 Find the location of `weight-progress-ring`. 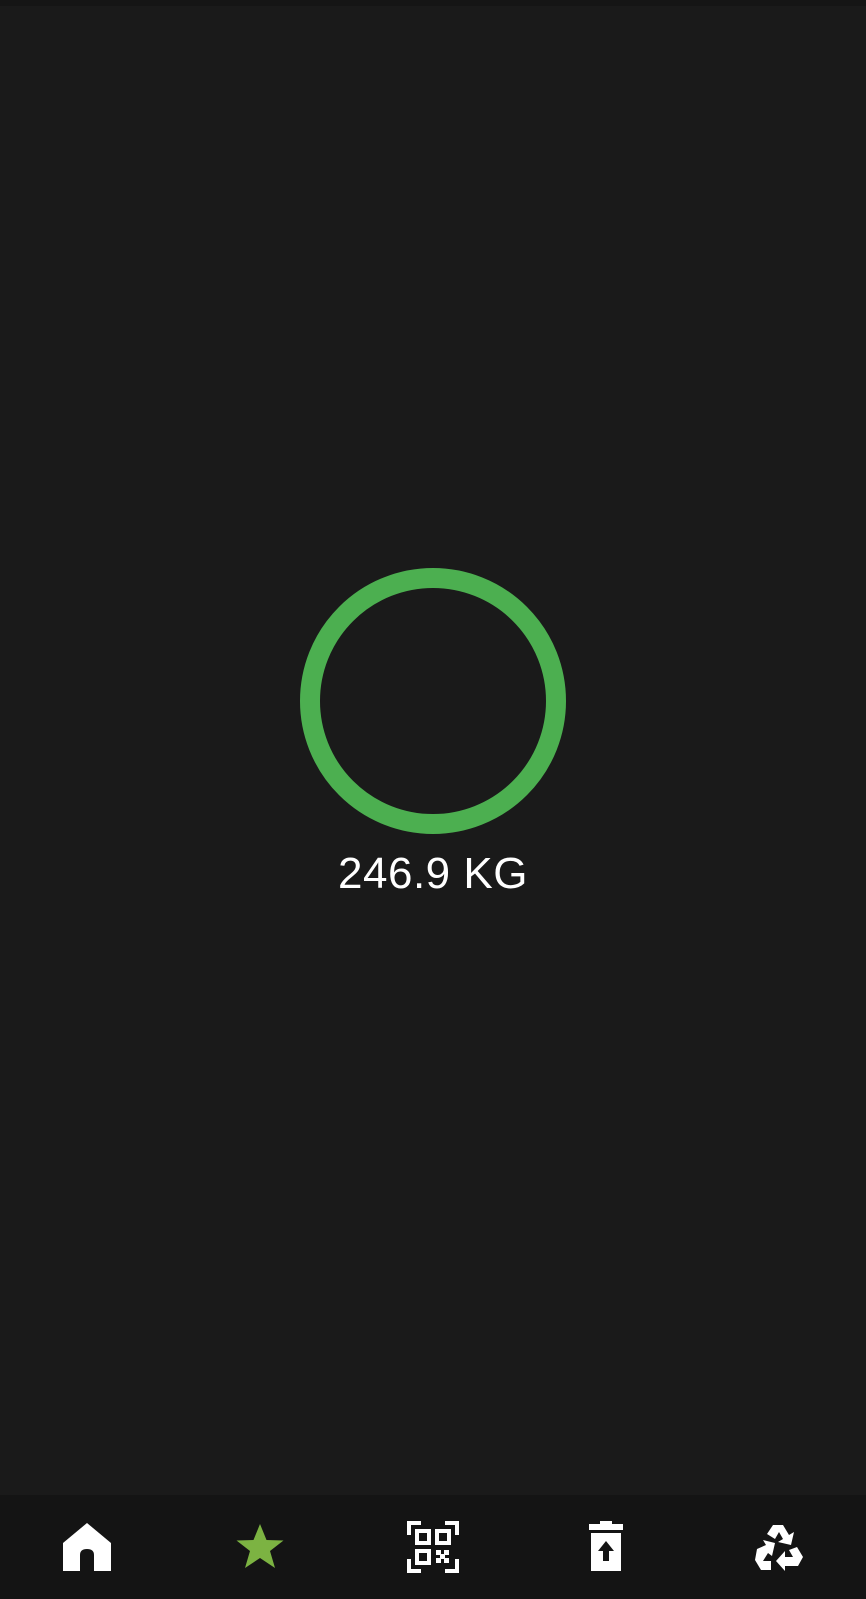

weight-progress-ring is located at coordinates (433, 701).